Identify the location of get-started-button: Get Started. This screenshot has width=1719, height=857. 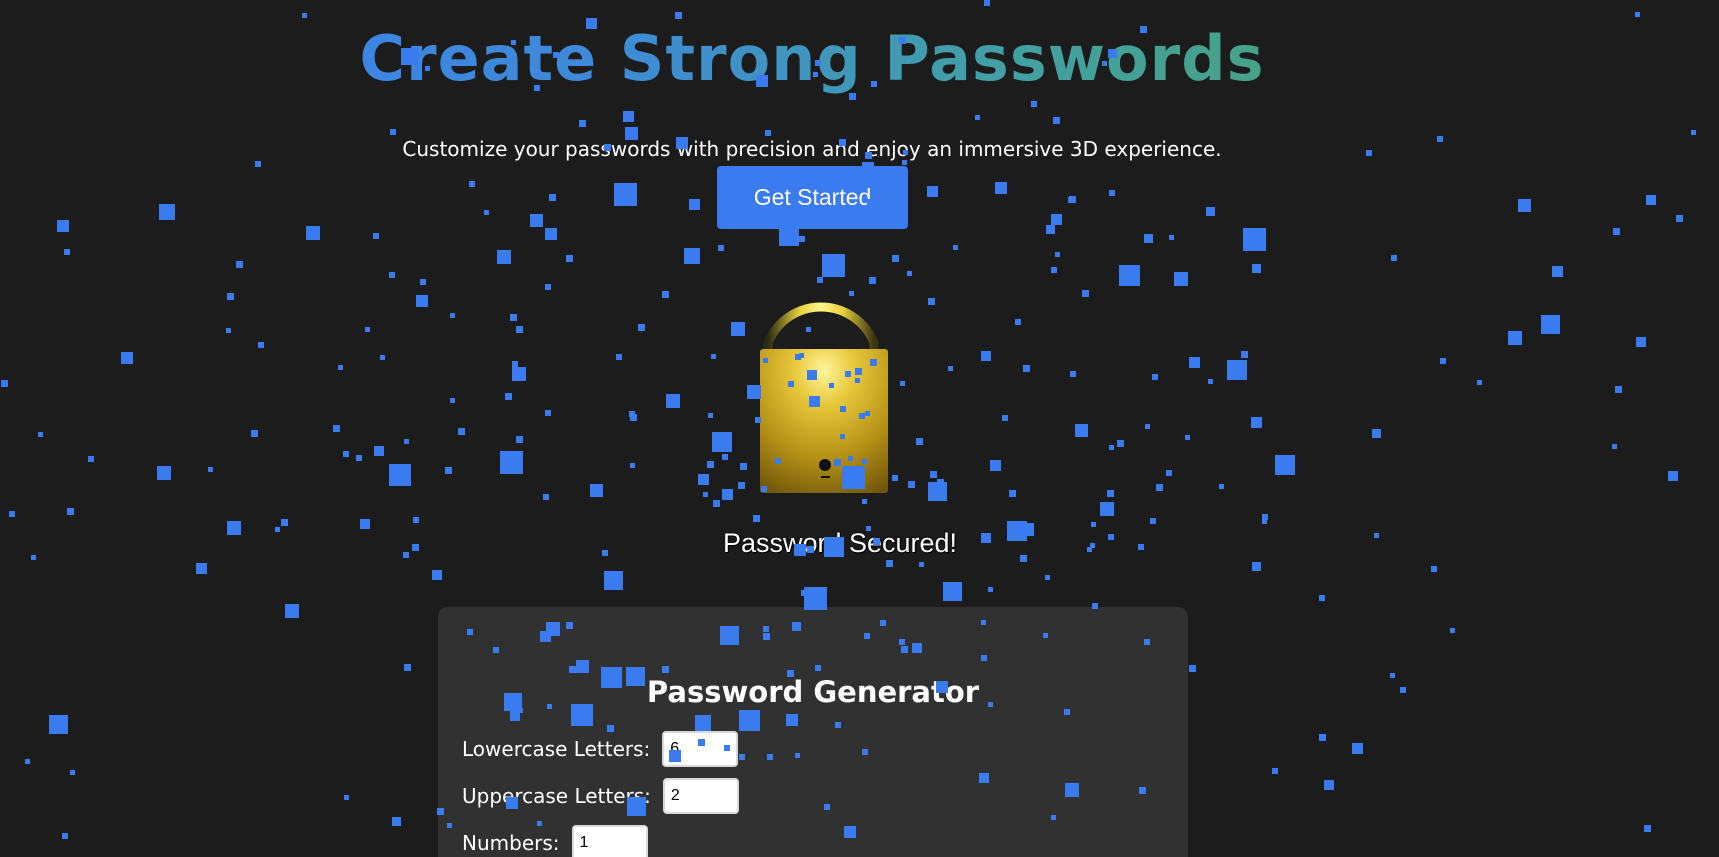
(812, 197).